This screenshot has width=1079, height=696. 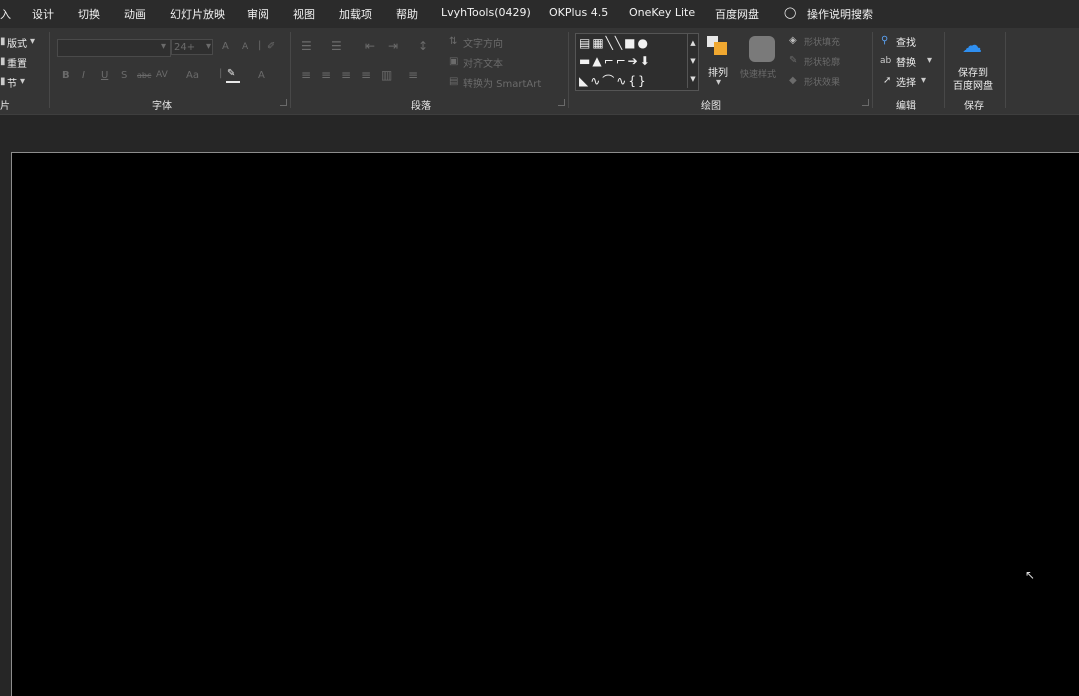 I want to click on reset-button: 重置, so click(x=17, y=62).